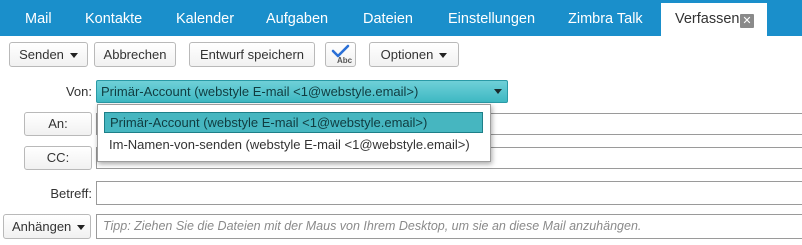 This screenshot has height=245, width=802. Describe the element at coordinates (58, 158) in the screenshot. I see `cc-button: CC:` at that location.